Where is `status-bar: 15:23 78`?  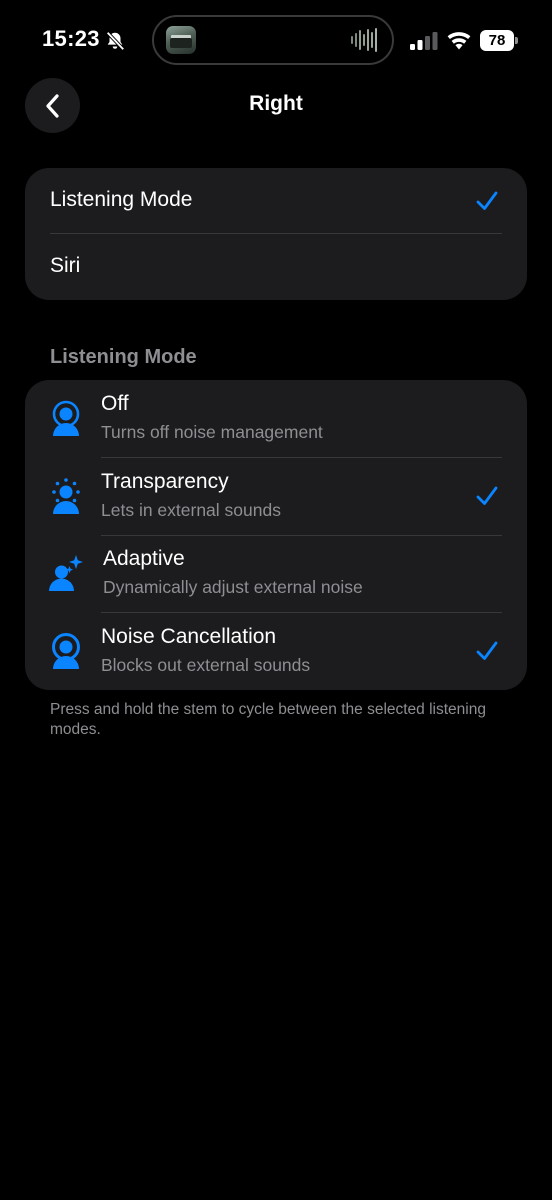 status-bar: 15:23 78 is located at coordinates (276, 41).